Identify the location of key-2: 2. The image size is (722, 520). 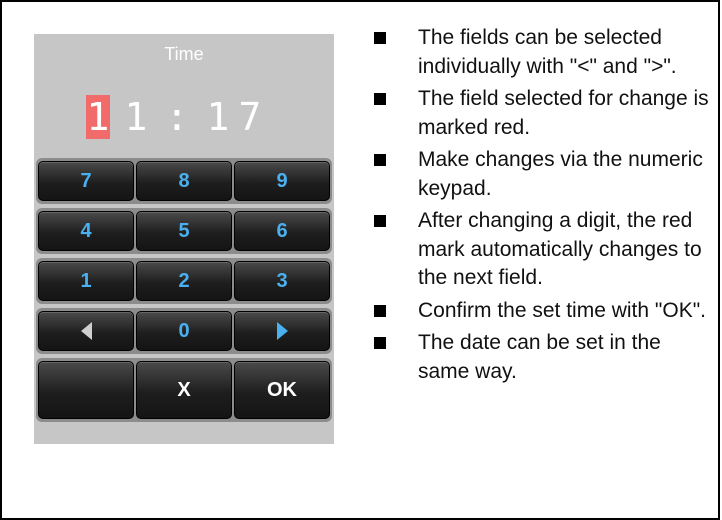
(184, 281).